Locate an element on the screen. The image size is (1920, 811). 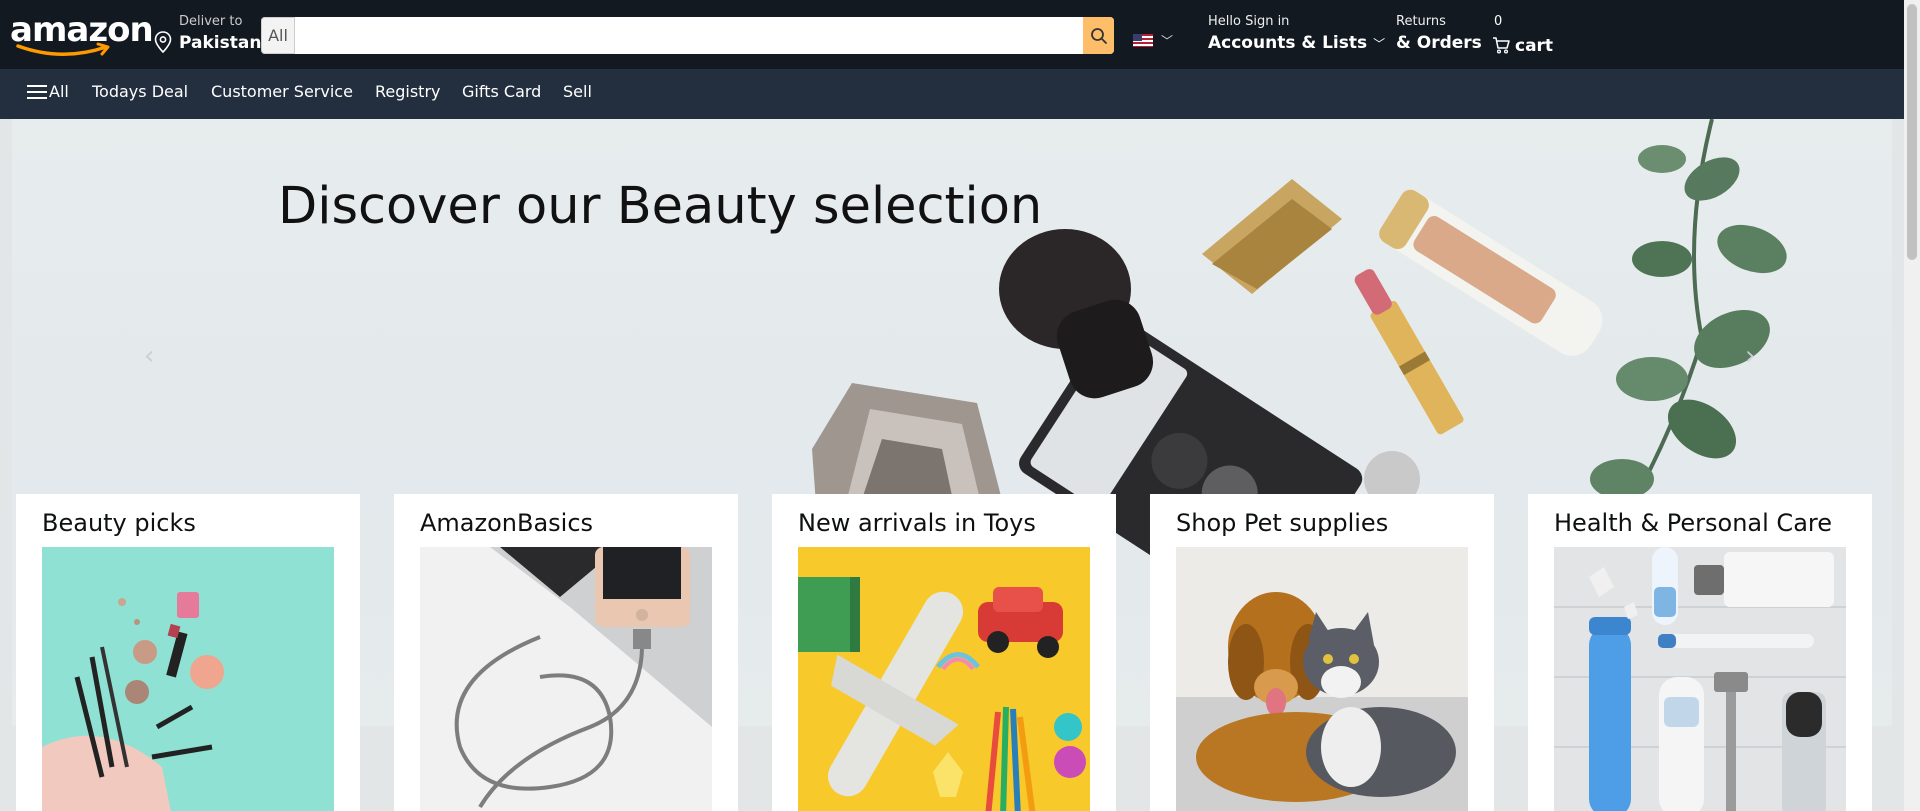
us-flag-icon is located at coordinates (1143, 40).